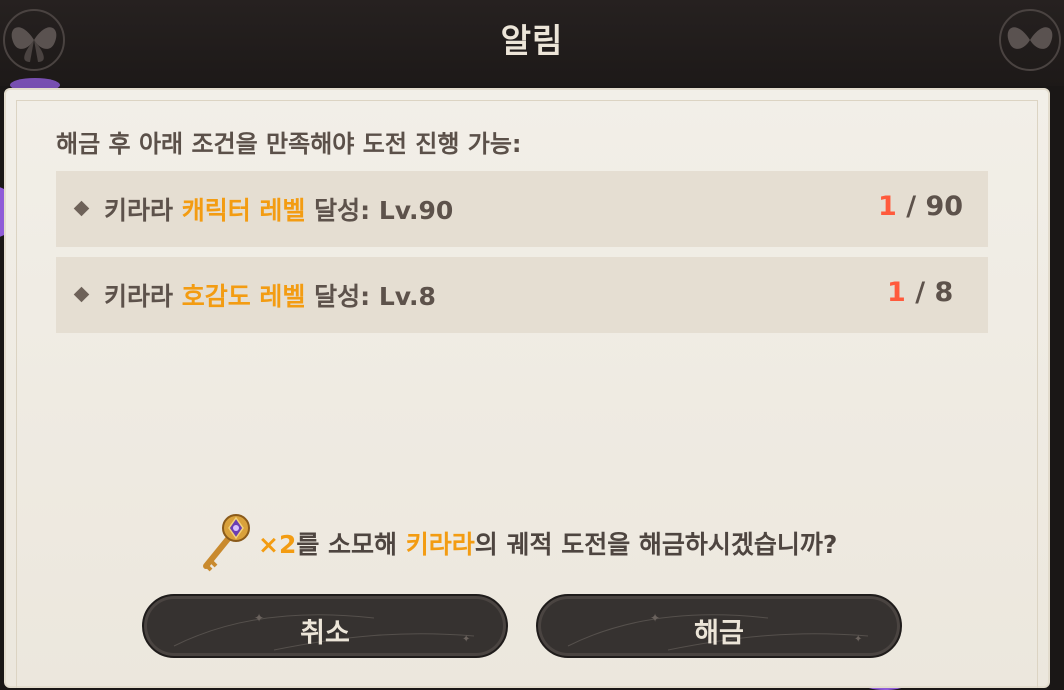 This screenshot has width=1064, height=690. What do you see at coordinates (243, 210) in the screenshot?
I see `condition-highlight: 캐릭터 레벨` at bounding box center [243, 210].